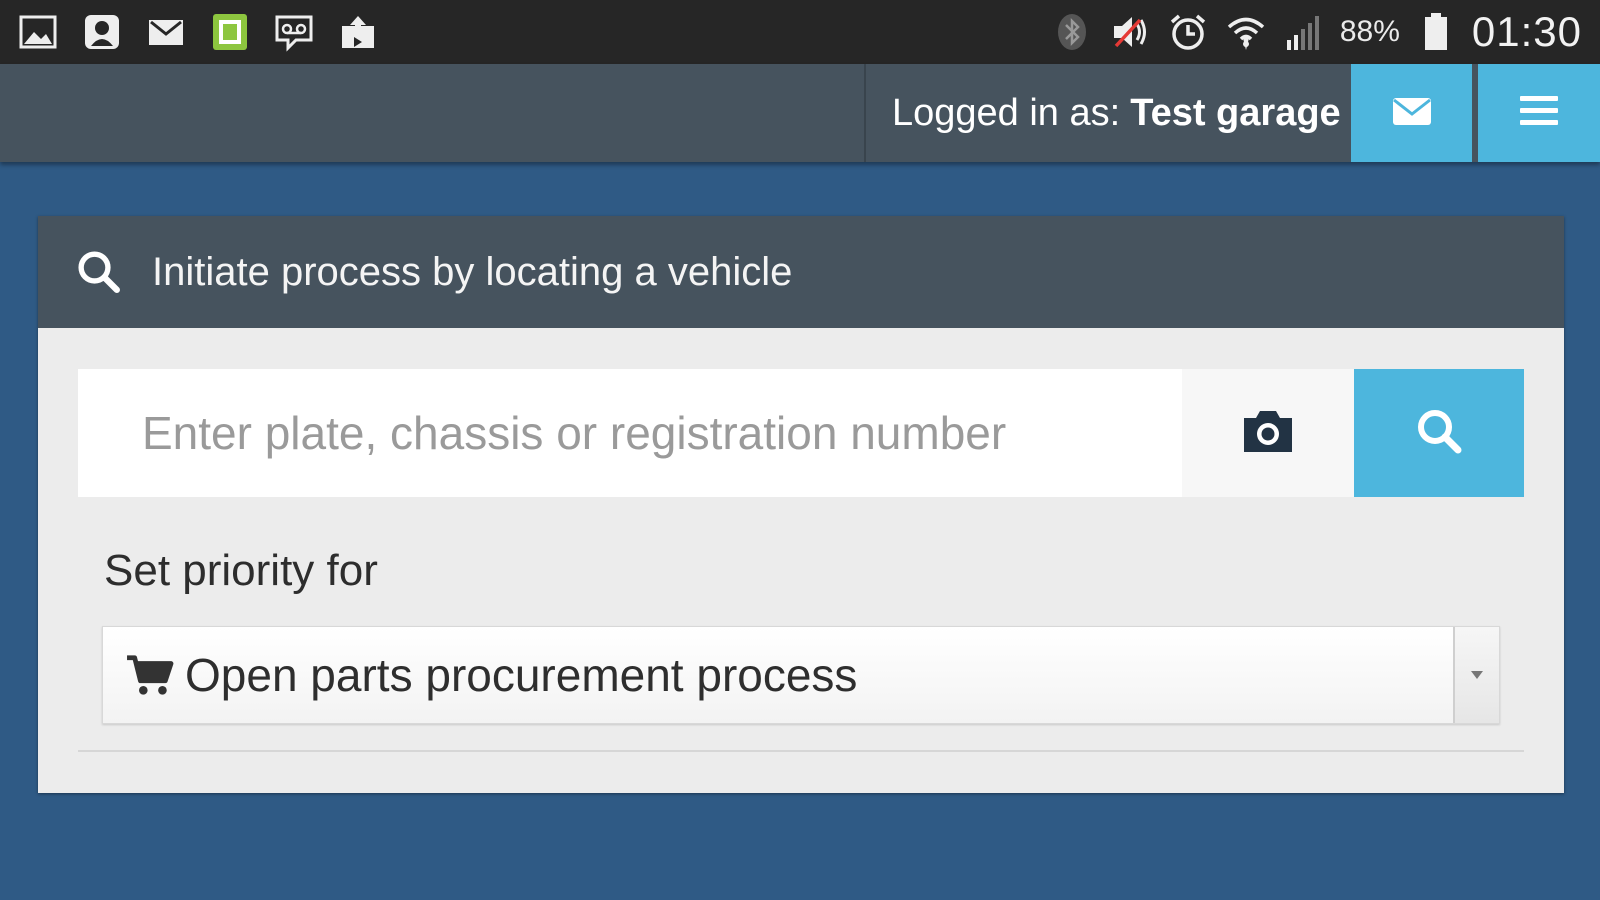 Image resolution: width=1600 pixels, height=900 pixels. Describe the element at coordinates (521, 675) in the screenshot. I see `priority-selected-value: Open parts procurement process` at that location.